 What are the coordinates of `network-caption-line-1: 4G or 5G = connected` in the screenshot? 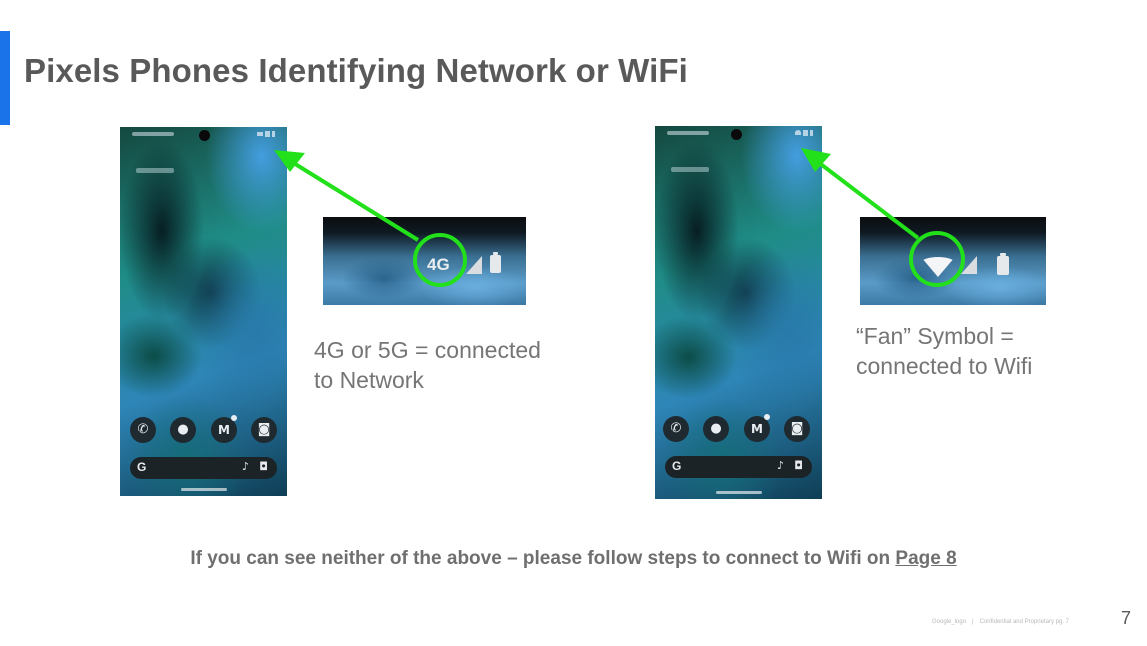 It's located at (427, 350).